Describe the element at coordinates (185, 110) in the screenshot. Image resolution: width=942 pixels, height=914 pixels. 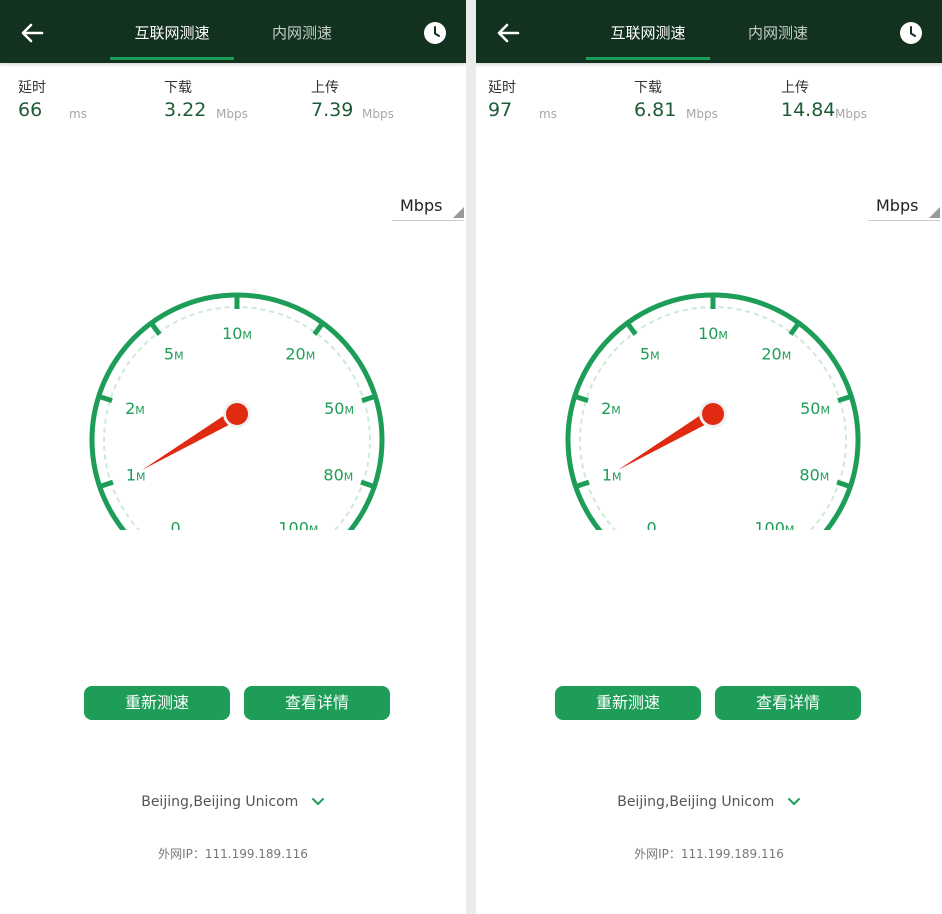
I see `download-value: 3.22` at that location.